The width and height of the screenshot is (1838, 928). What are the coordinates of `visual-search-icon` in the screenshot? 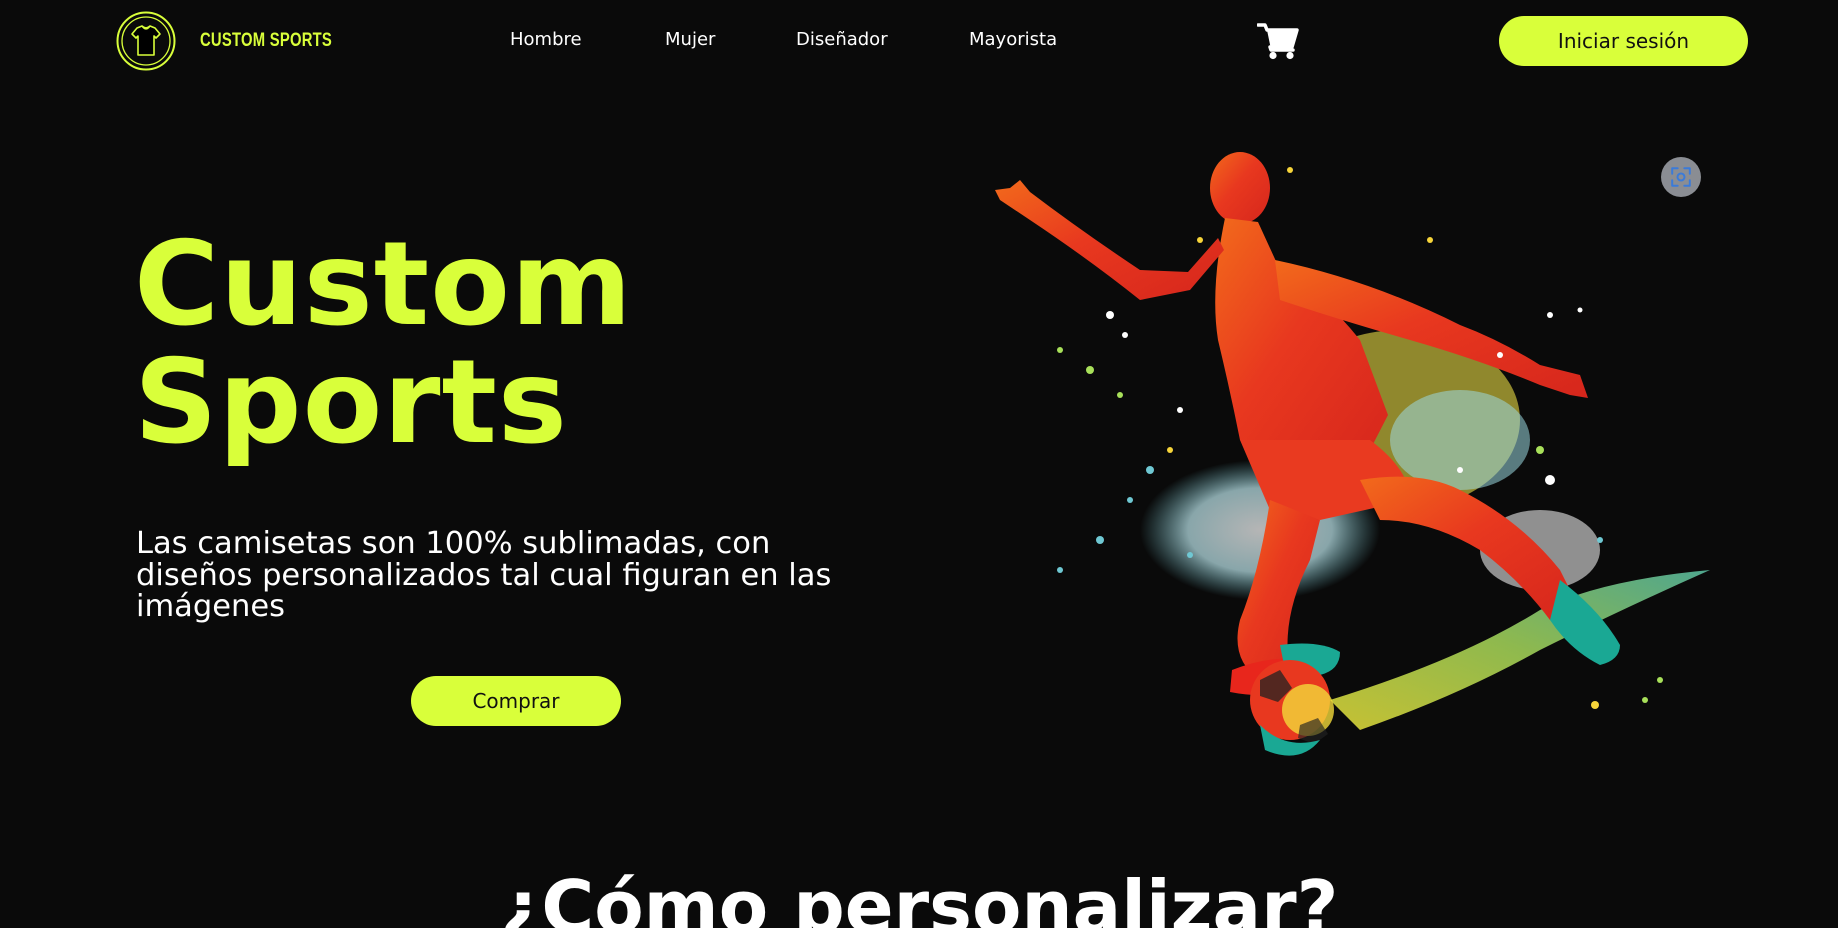 It's located at (1681, 177).